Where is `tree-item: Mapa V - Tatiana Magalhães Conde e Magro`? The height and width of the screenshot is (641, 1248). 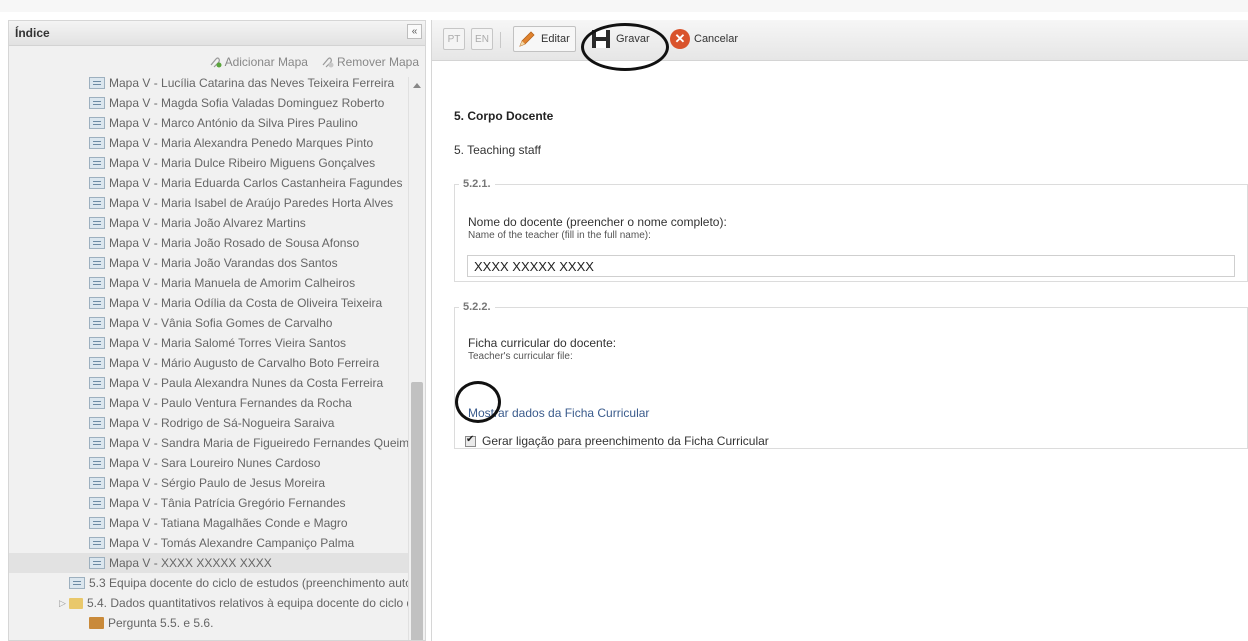
tree-item: Mapa V - Tatiana Magalhães Conde e Magro is located at coordinates (209, 523).